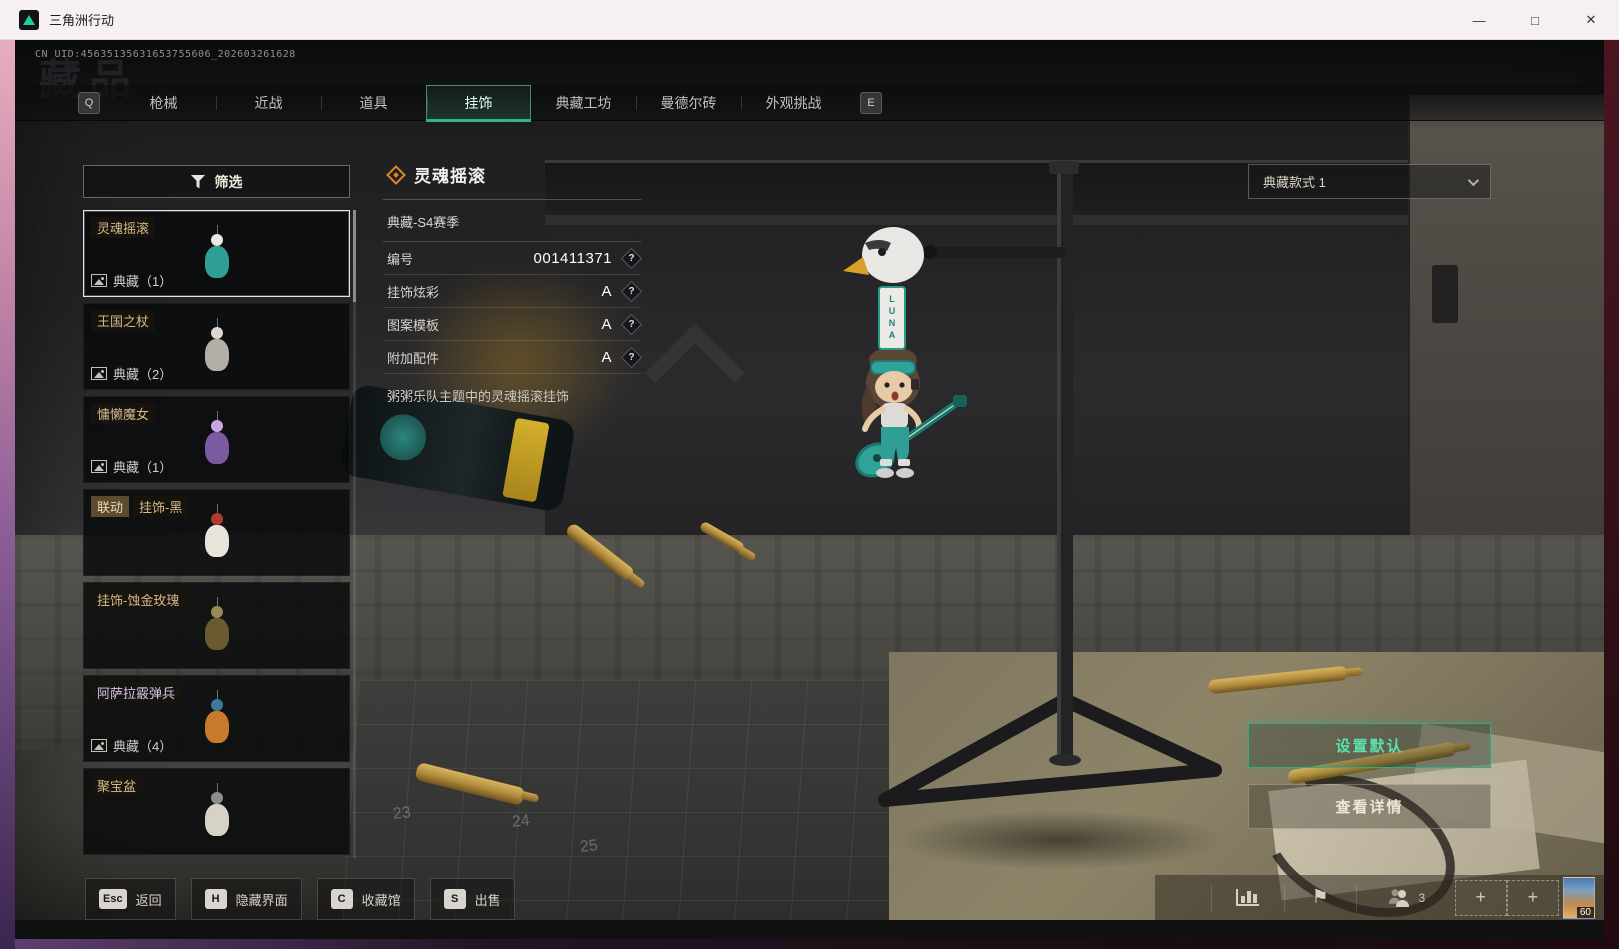 The height and width of the screenshot is (949, 1619). Describe the element at coordinates (1535, 20) in the screenshot. I see `maximize-button: □` at that location.